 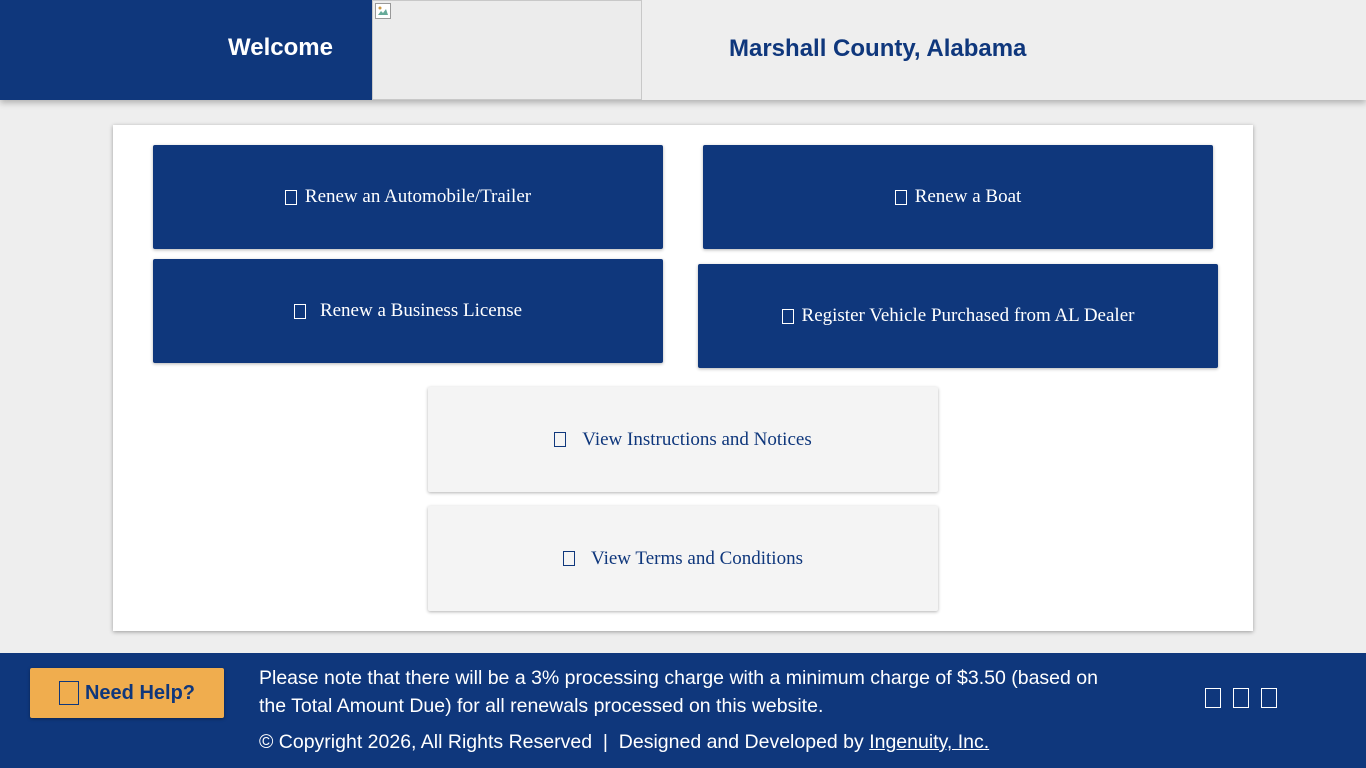 What do you see at coordinates (697, 558) in the screenshot?
I see `view-terms-label: View Terms and Conditions` at bounding box center [697, 558].